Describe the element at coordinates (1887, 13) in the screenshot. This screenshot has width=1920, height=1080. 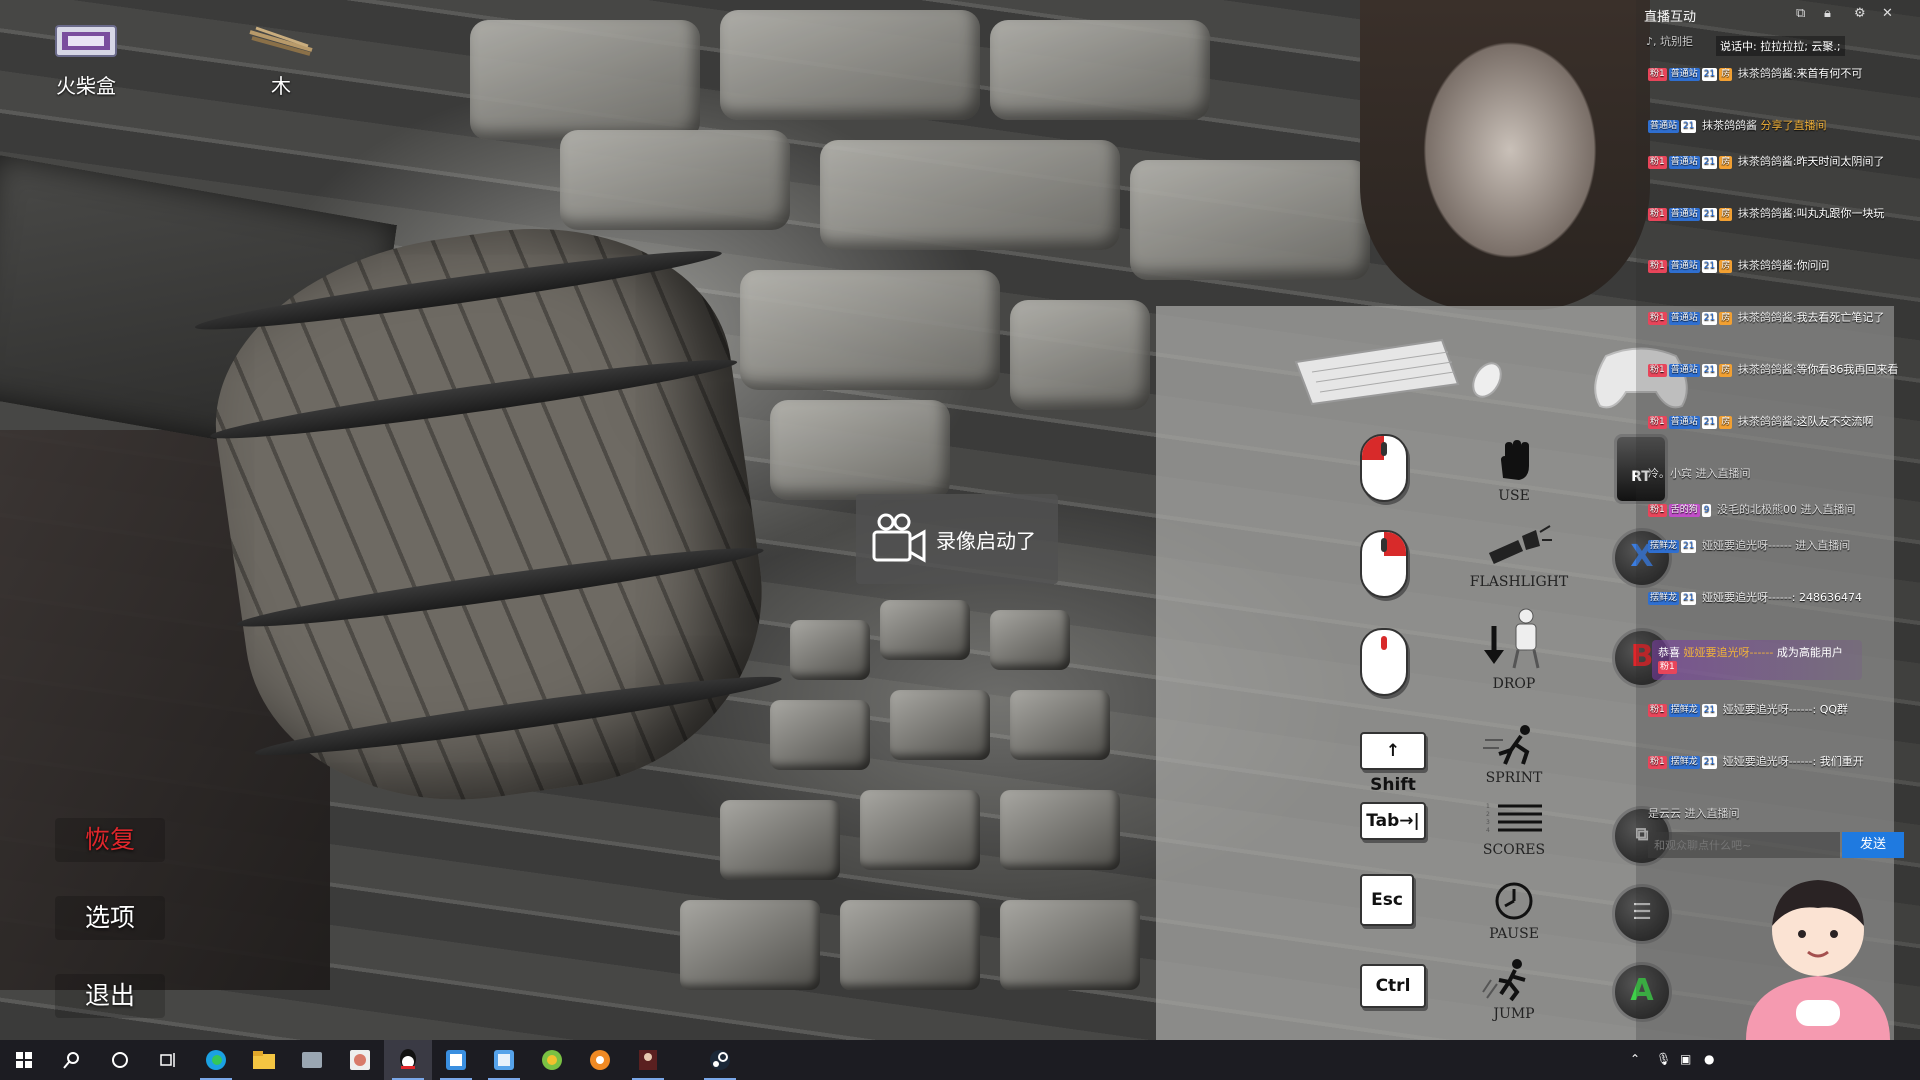
I see `close-icon: ✕` at that location.